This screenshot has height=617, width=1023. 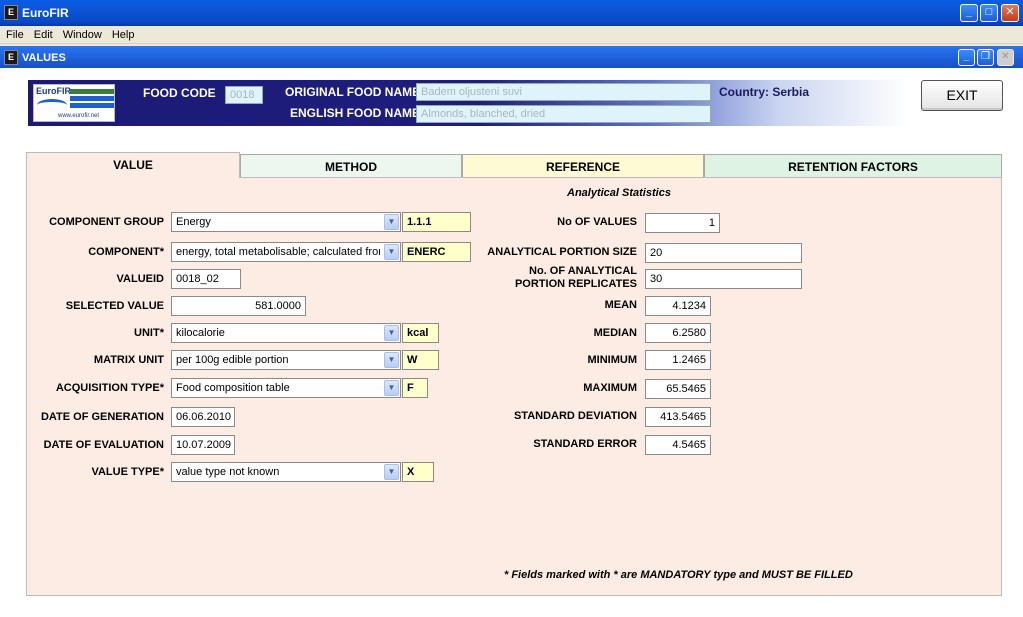 I want to click on window-bottom, so click(x=511, y=606).